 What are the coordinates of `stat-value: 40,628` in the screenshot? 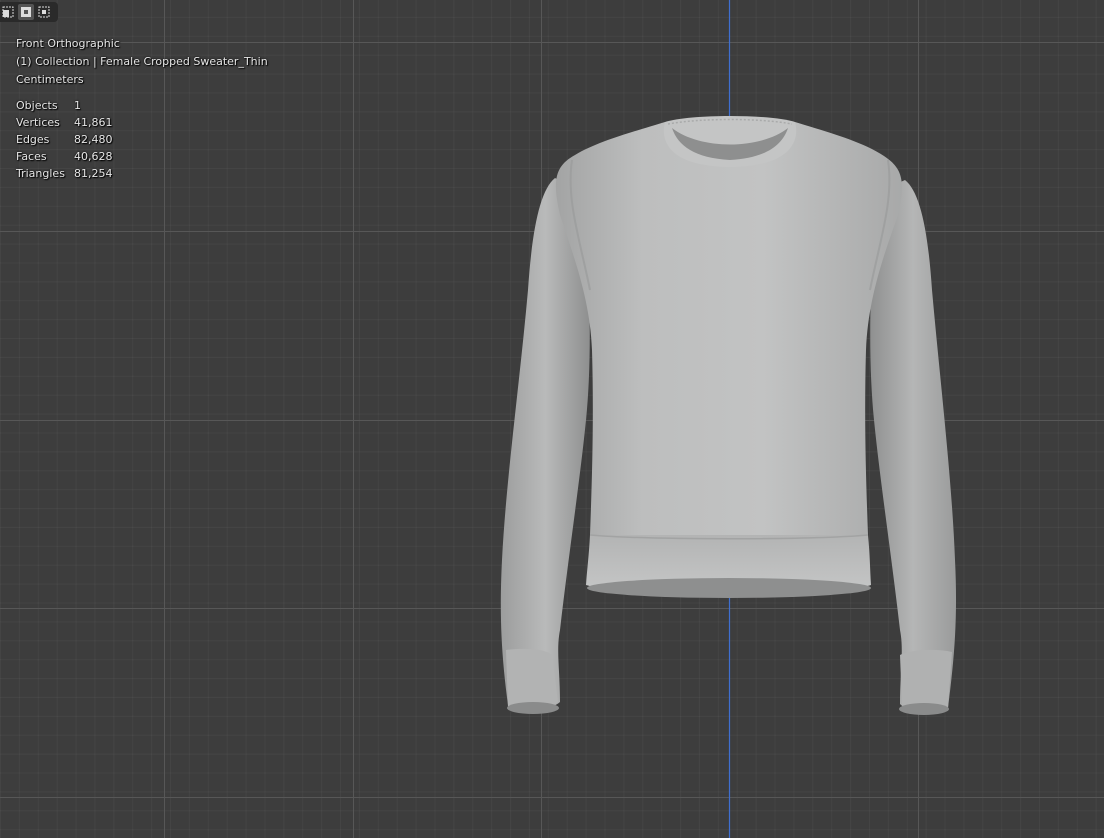 It's located at (93, 156).